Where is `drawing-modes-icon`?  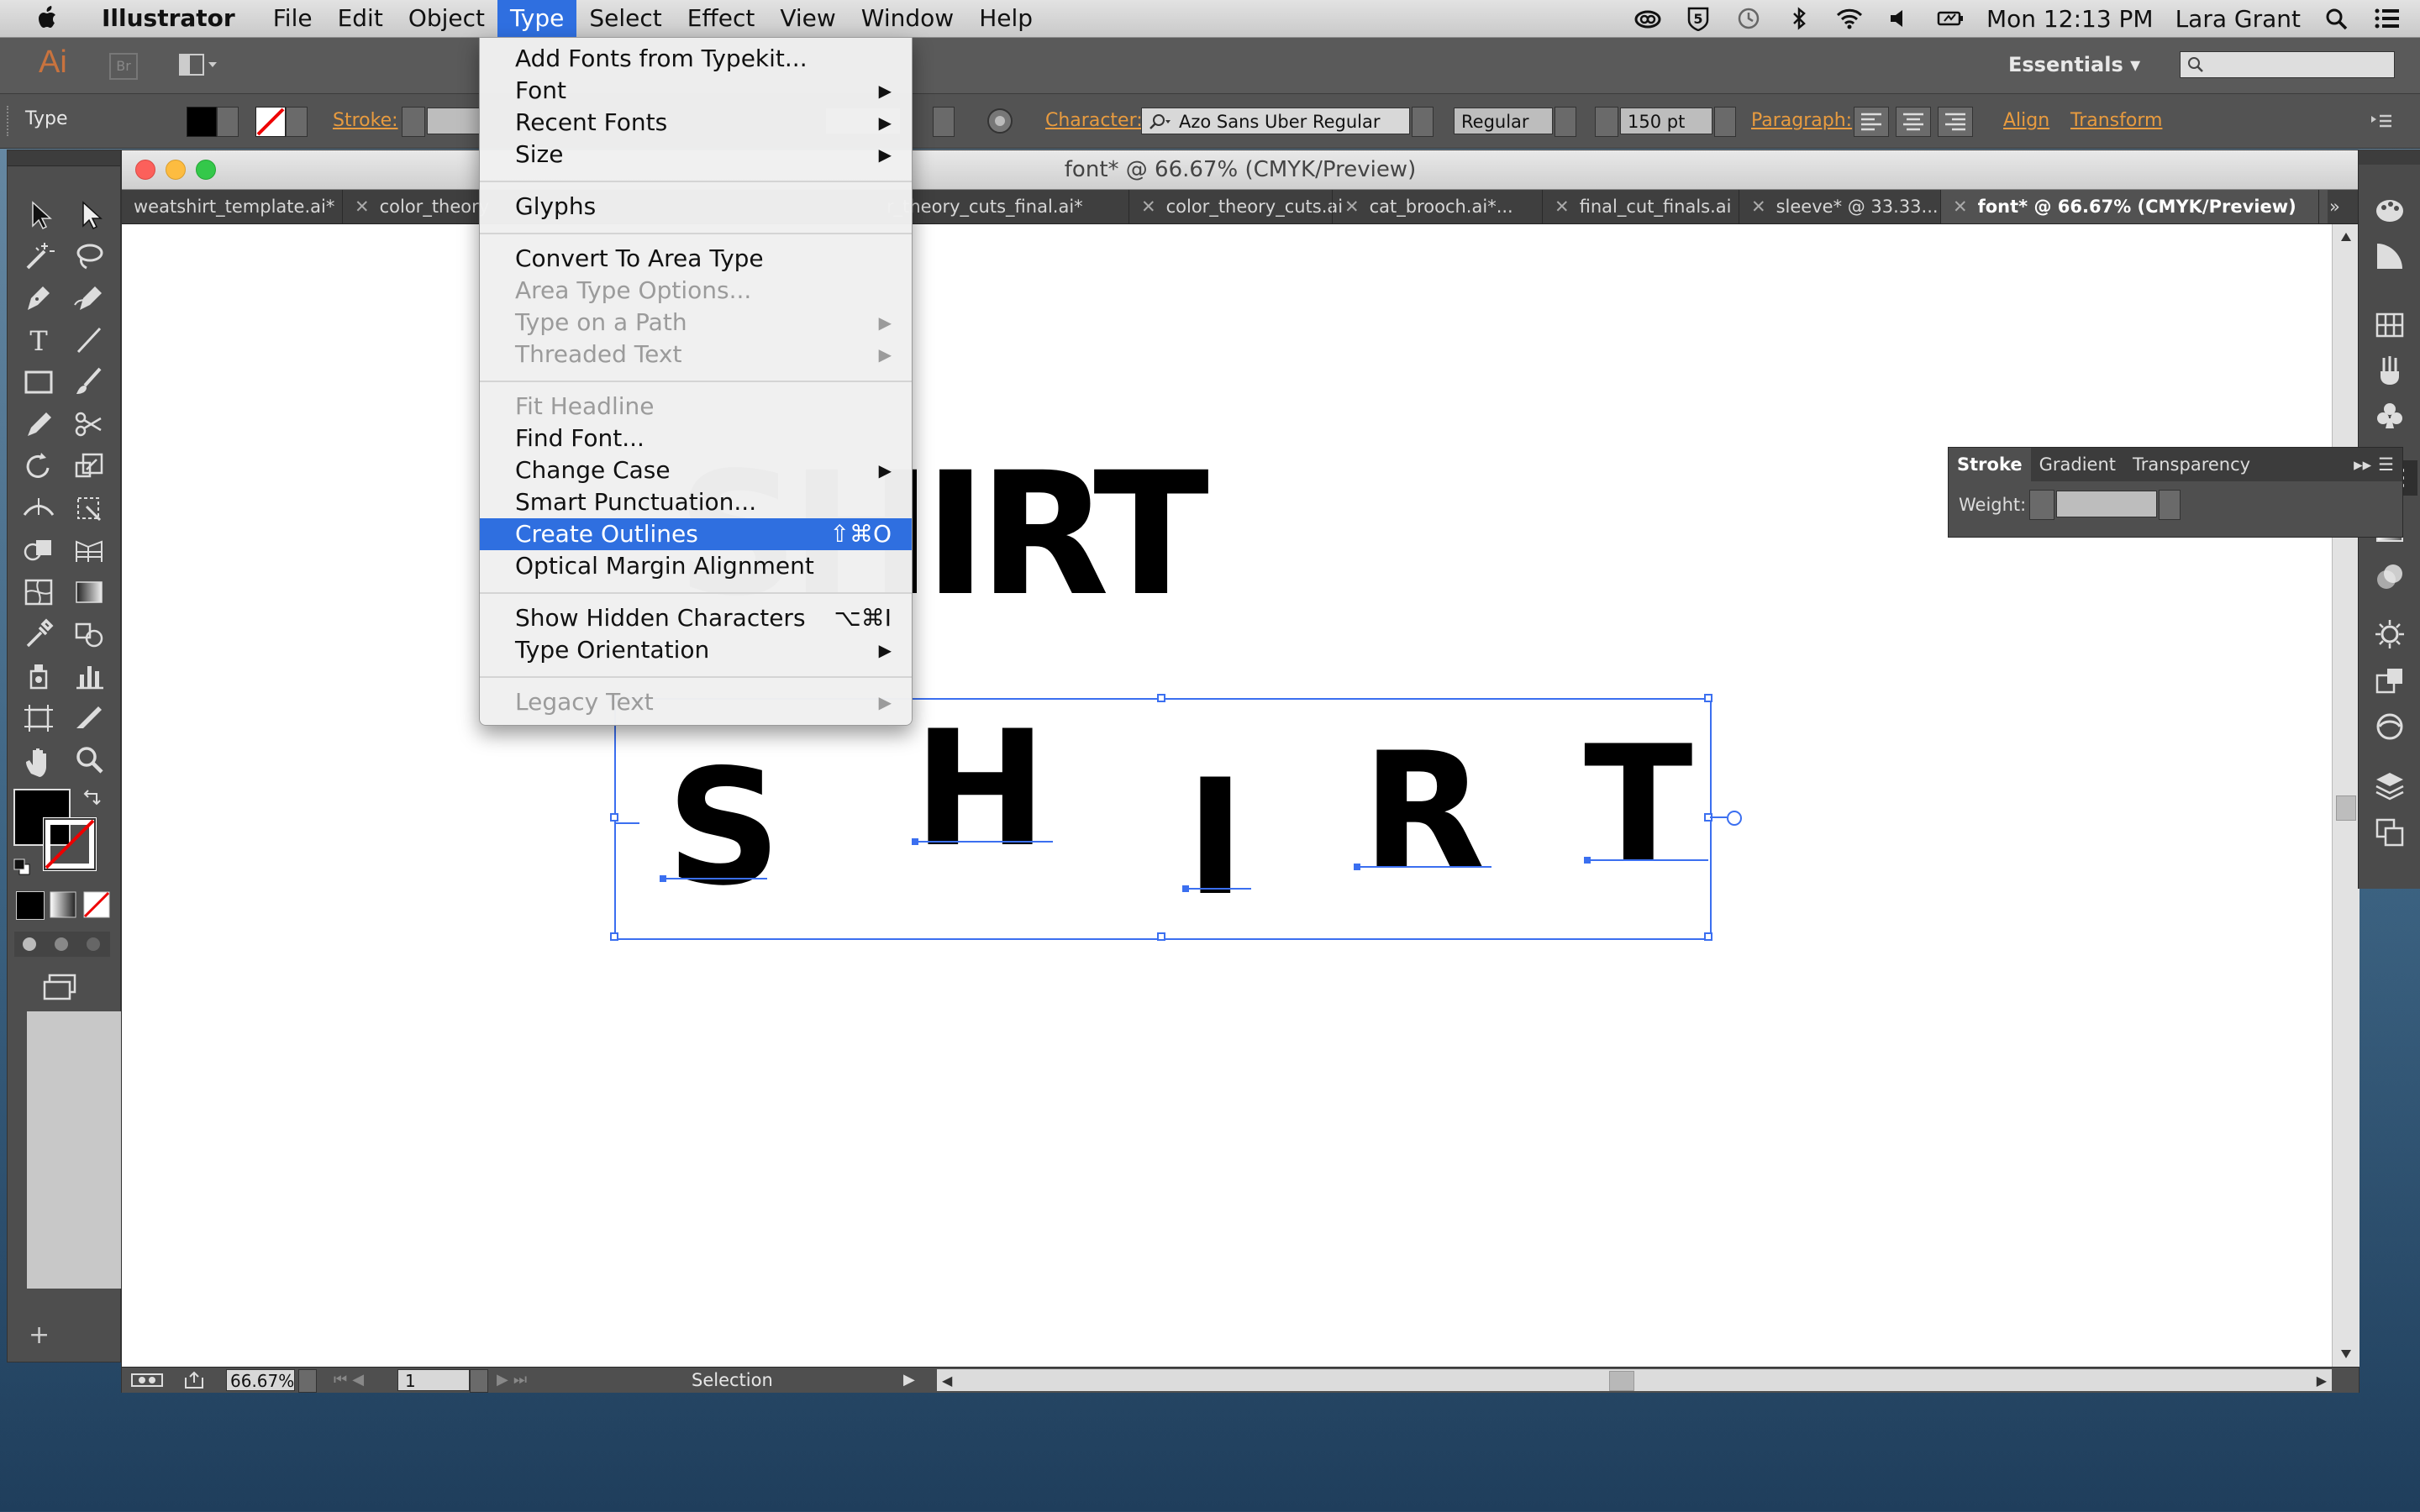 drawing-modes-icon is located at coordinates (62, 944).